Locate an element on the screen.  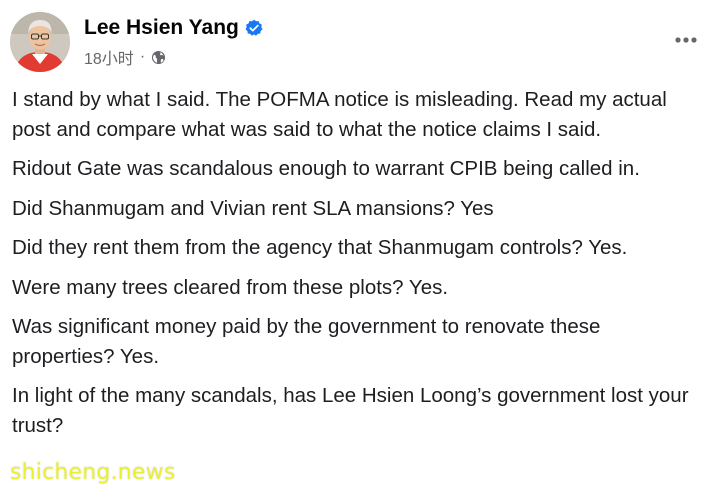
globe-icon is located at coordinates (158, 57).